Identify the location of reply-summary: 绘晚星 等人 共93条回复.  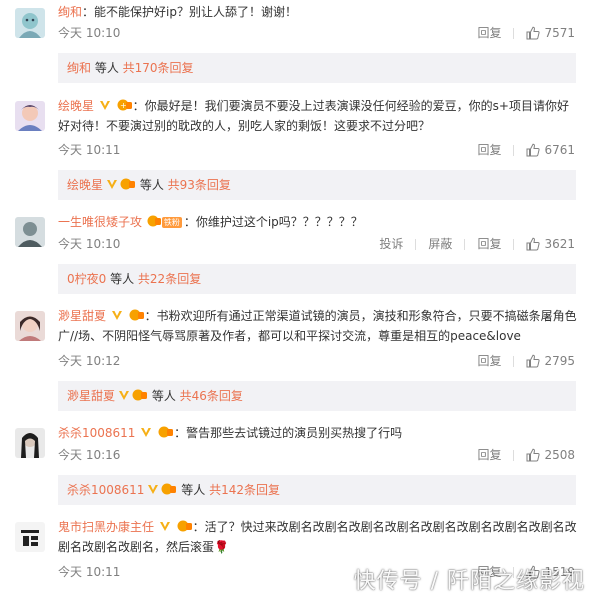
(317, 185).